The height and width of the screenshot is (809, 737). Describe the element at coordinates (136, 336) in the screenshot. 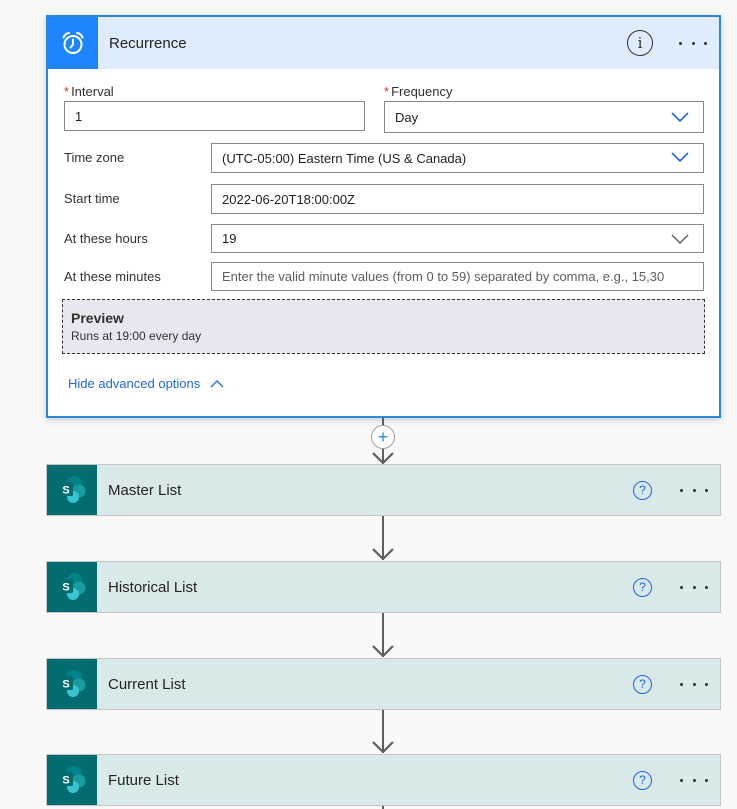

I see `preview-text: Runs at 19:00 every day` at that location.